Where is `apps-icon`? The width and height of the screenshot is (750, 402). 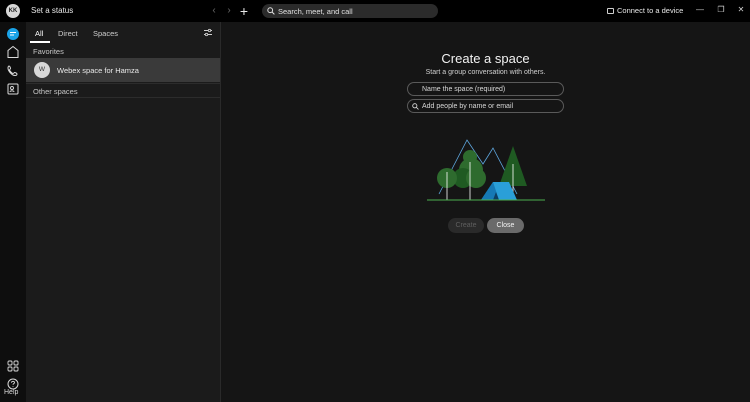 apps-icon is located at coordinates (13, 366).